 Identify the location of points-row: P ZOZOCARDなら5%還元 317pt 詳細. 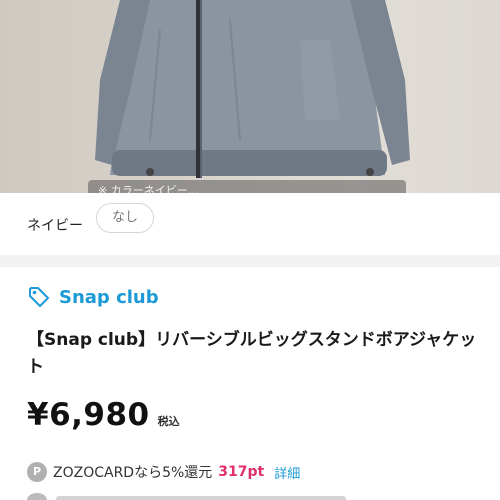
(163, 472).